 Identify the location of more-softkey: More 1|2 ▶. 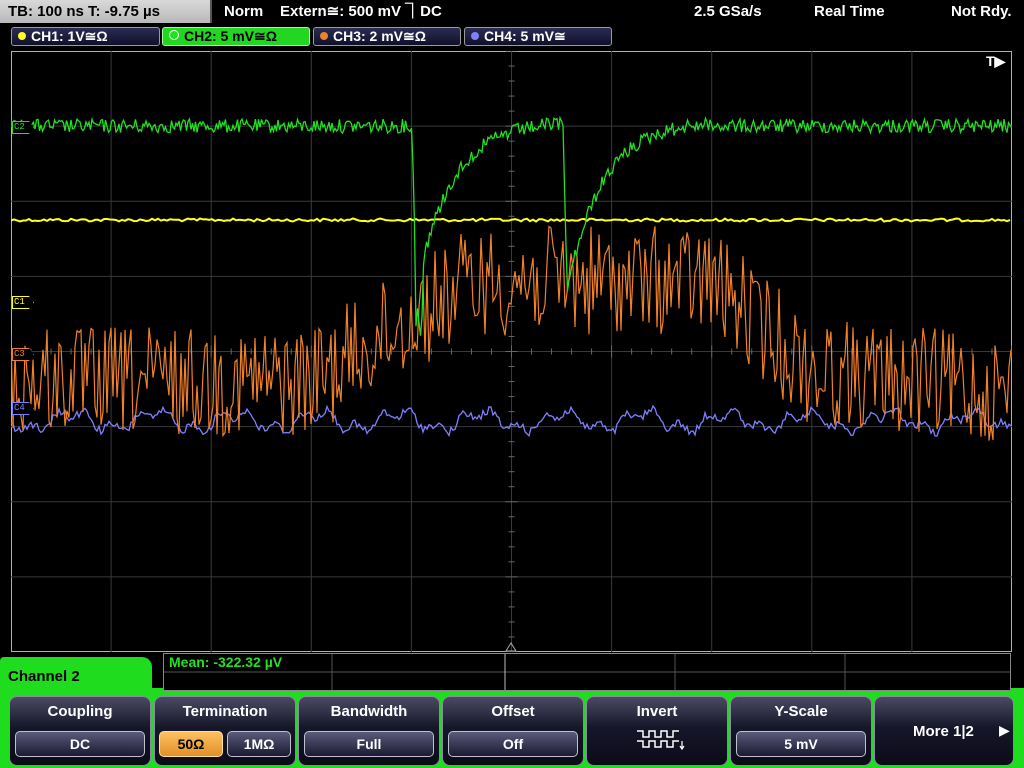
(944, 731).